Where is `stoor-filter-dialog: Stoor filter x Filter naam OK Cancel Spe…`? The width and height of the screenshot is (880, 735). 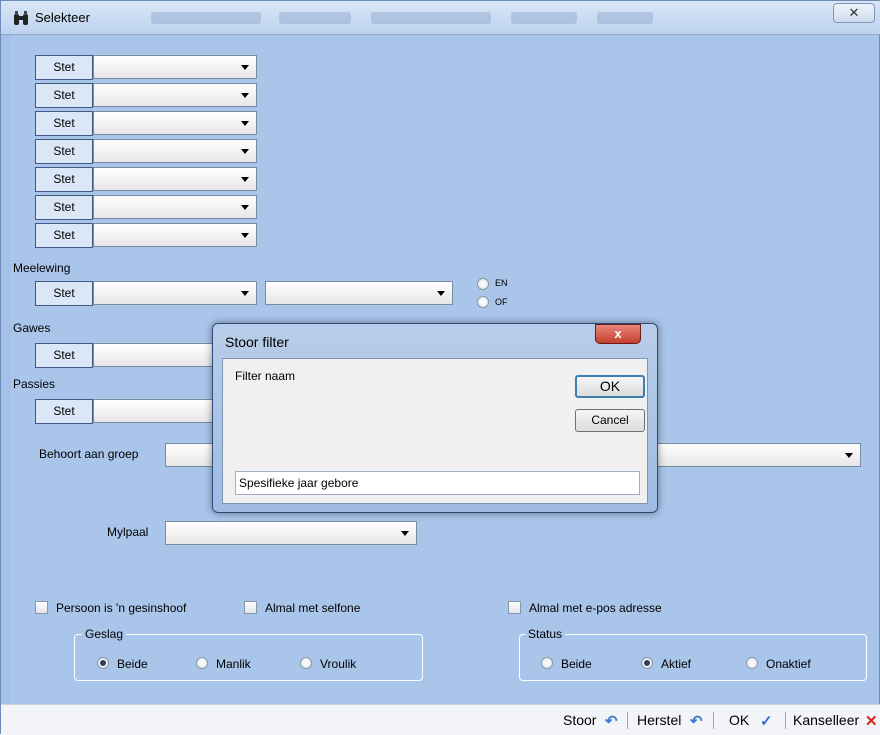 stoor-filter-dialog: Stoor filter x Filter naam OK Cancel Spe… is located at coordinates (435, 418).